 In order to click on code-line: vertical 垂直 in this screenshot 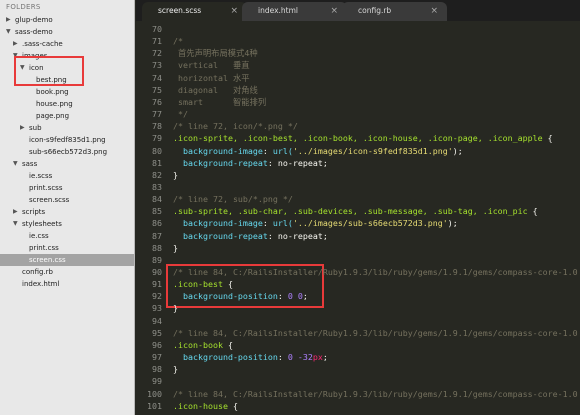, I will do `click(211, 65)`.